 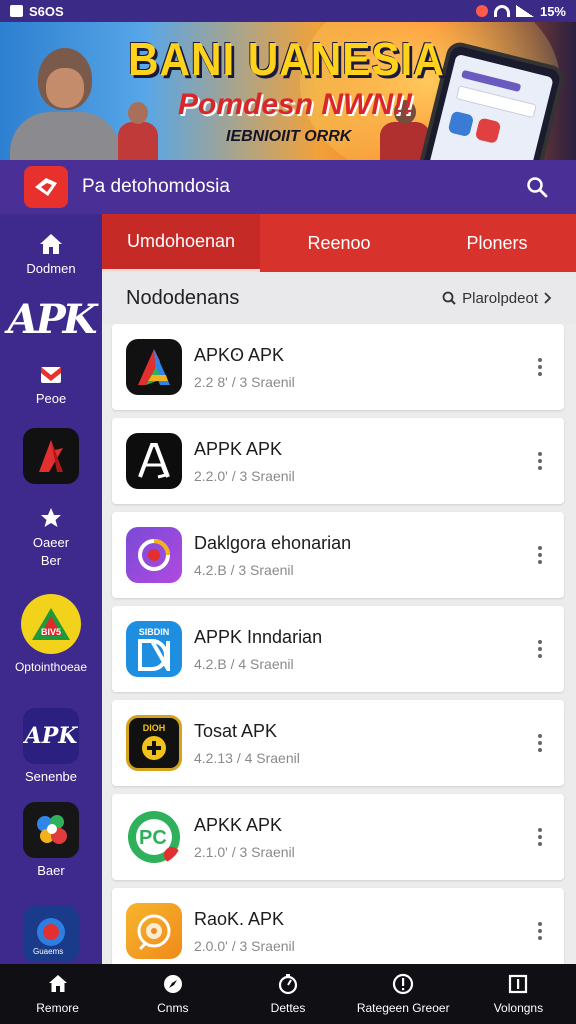 I want to click on banner-subtitle: Pomdesn NWN!!, so click(x=295, y=104).